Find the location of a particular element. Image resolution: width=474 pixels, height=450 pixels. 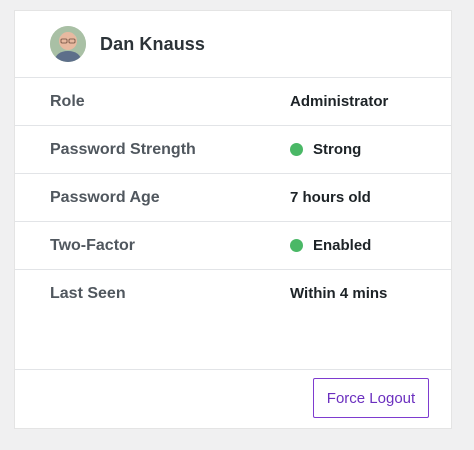

detail-value: Administrator is located at coordinates (339, 101).